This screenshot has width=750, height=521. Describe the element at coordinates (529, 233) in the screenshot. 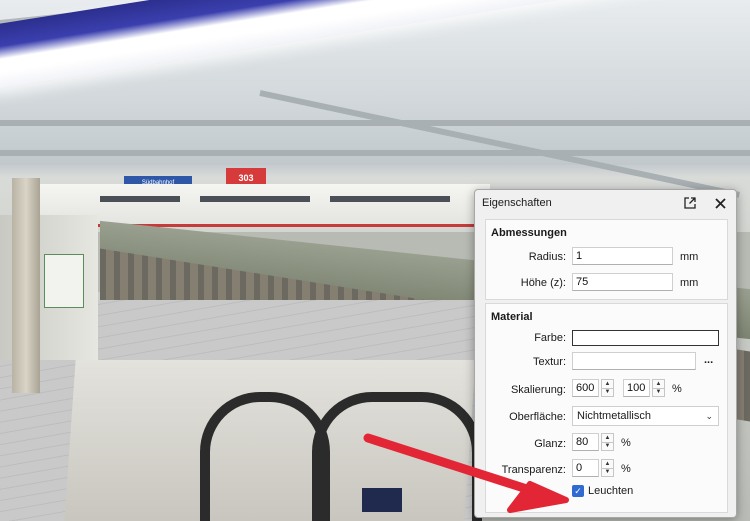

I see `section-title: Abmessungen` at that location.